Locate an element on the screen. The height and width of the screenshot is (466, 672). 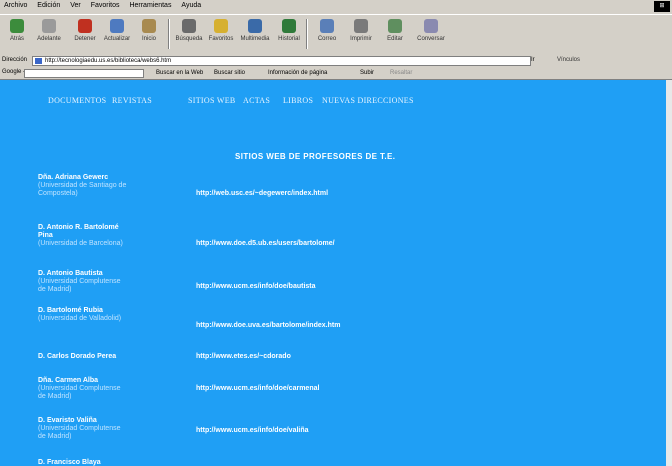
menu-ver: Ver is located at coordinates (75, 5).